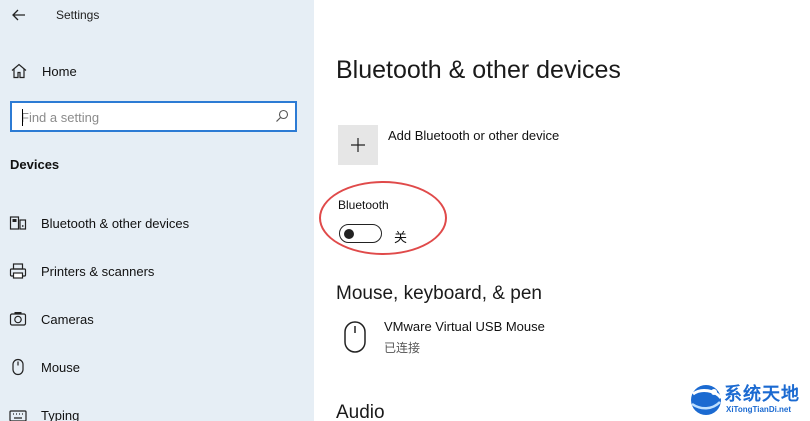  Describe the element at coordinates (157, 71) in the screenshot. I see `sidebar-item-home: Home` at that location.